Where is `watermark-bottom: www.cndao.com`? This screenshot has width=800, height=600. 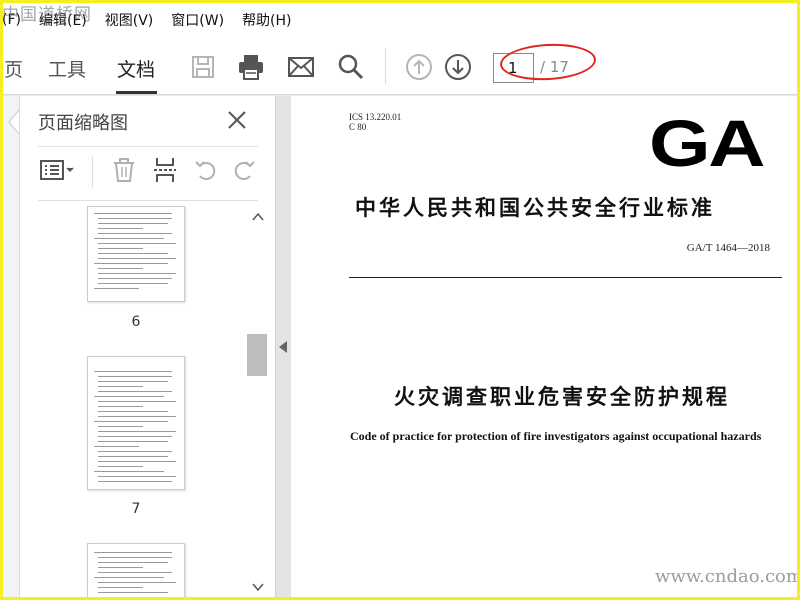
watermark-bottom: www.cndao.com is located at coordinates (727, 576).